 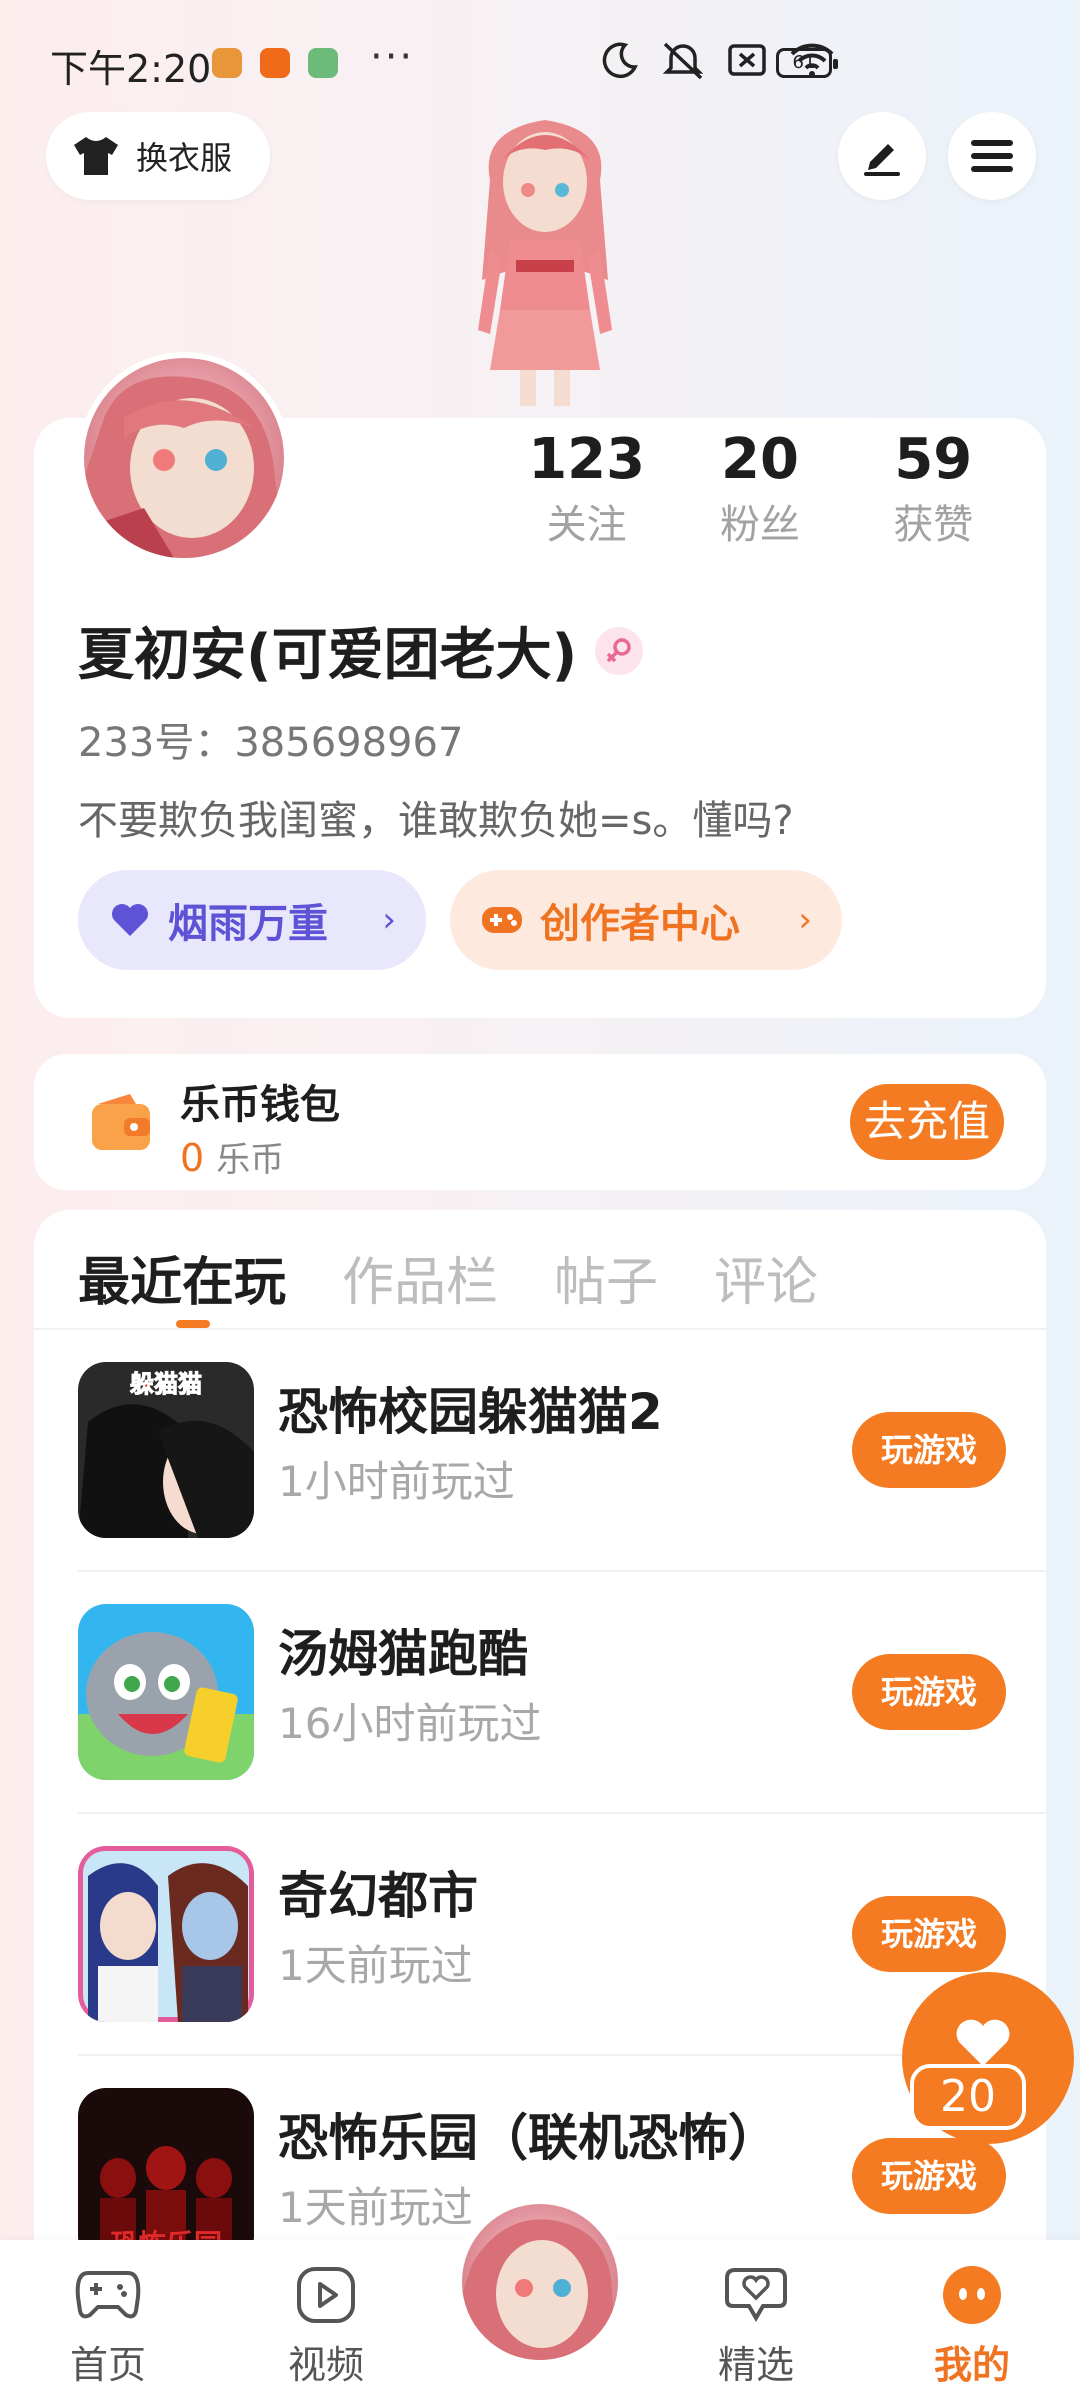 I want to click on moon-icon, so click(x=620, y=60).